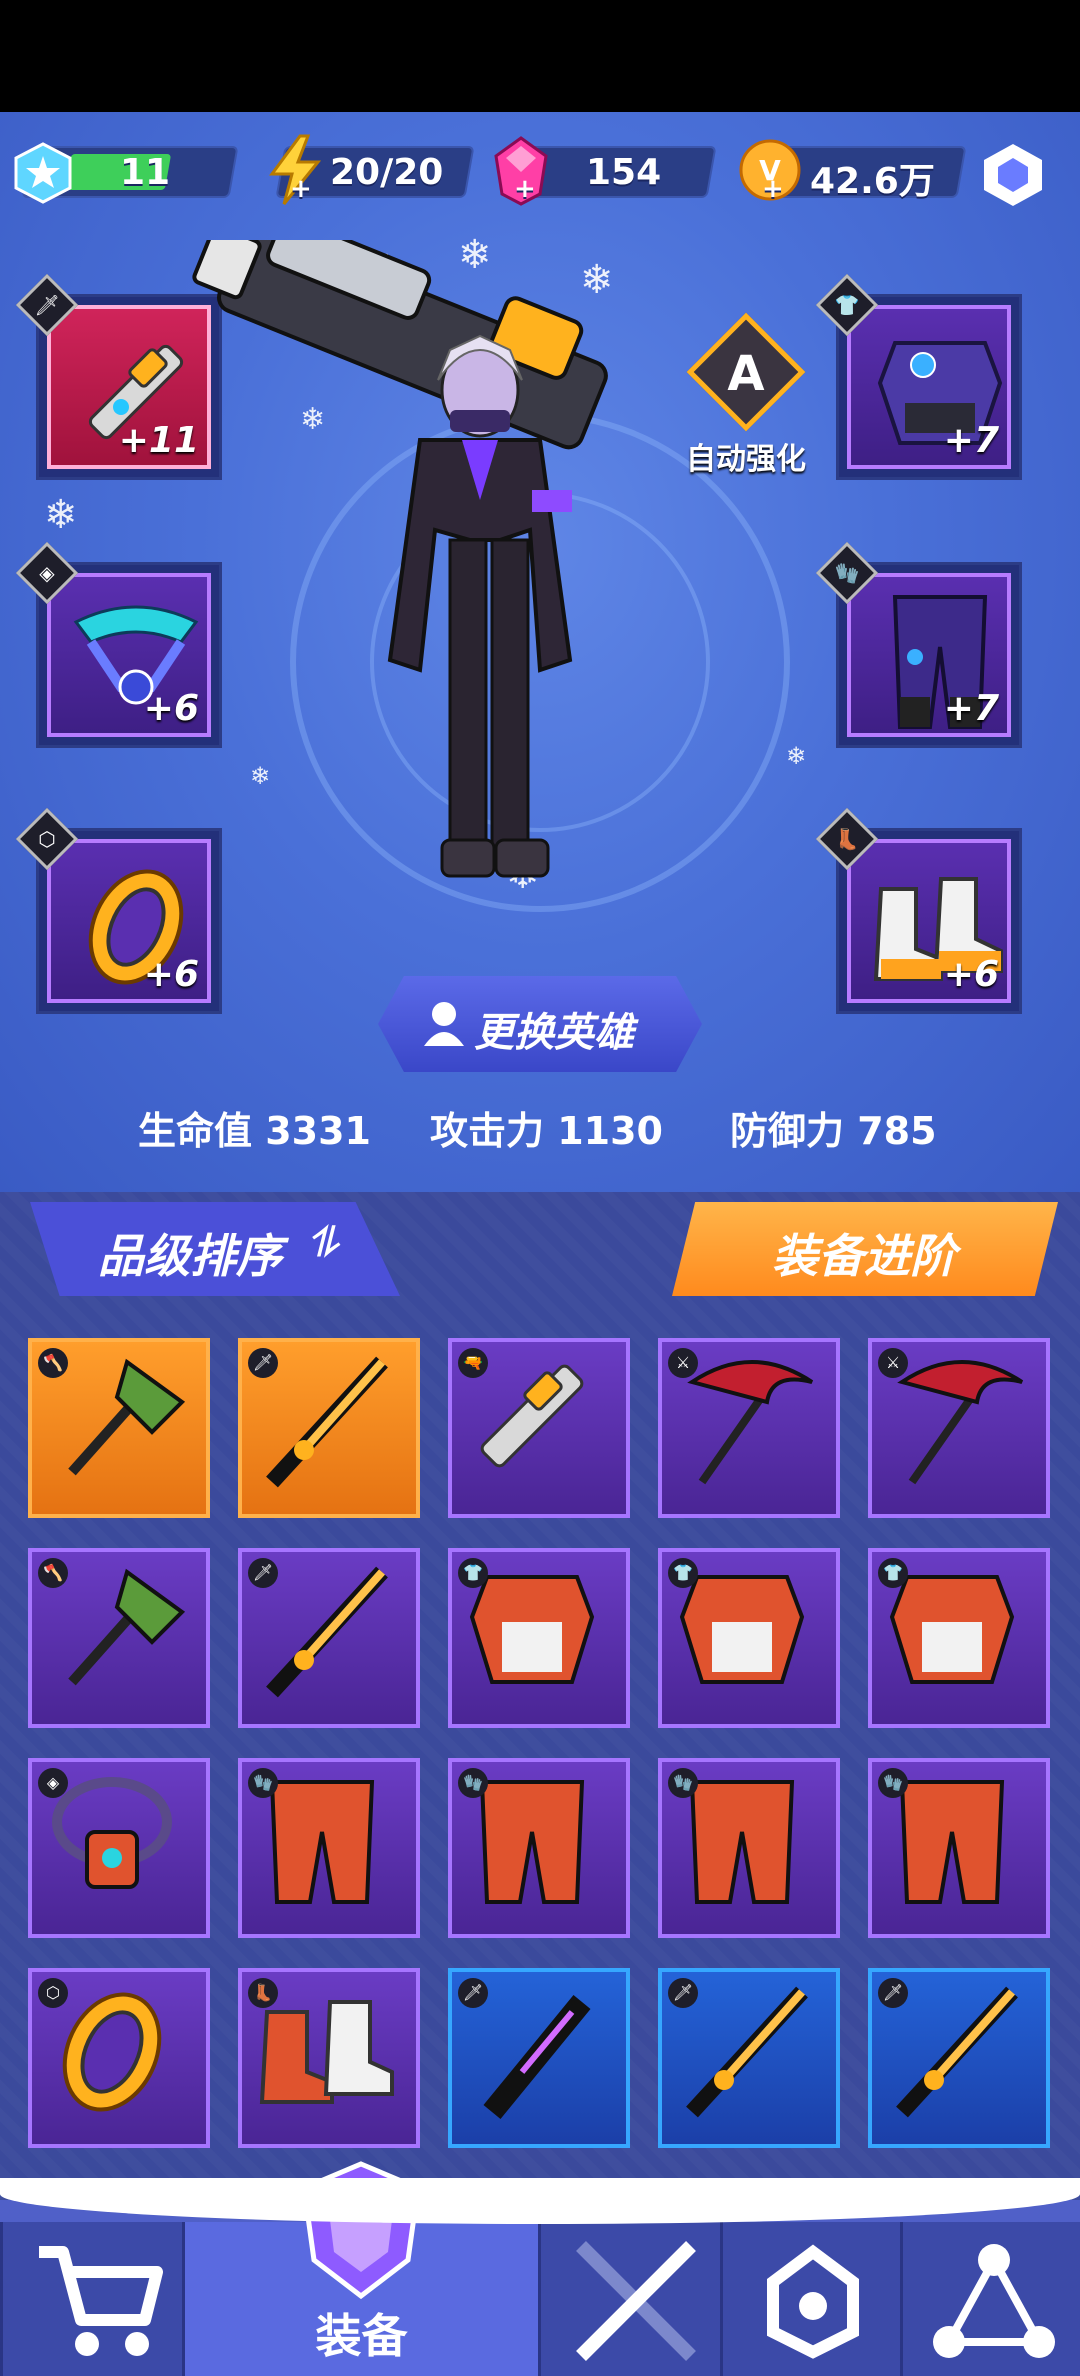 This screenshot has height=2376, width=1080. I want to click on hero-character, so click(400, 559).